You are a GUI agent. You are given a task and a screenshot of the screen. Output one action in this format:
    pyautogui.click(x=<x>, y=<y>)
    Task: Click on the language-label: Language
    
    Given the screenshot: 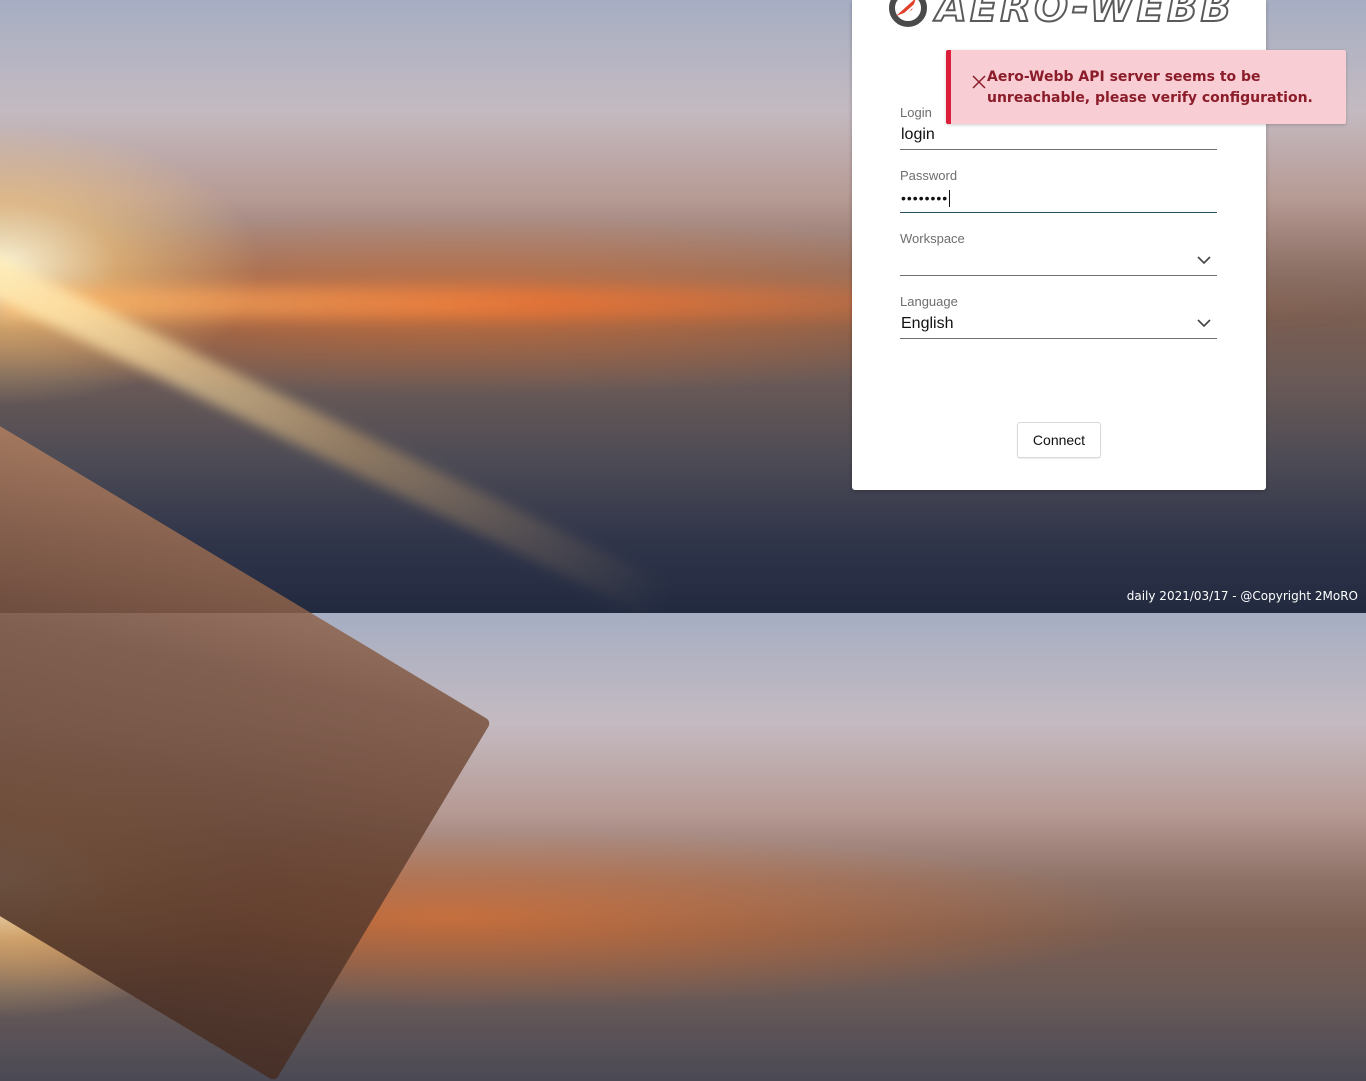 What is the action you would take?
    pyautogui.click(x=929, y=301)
    